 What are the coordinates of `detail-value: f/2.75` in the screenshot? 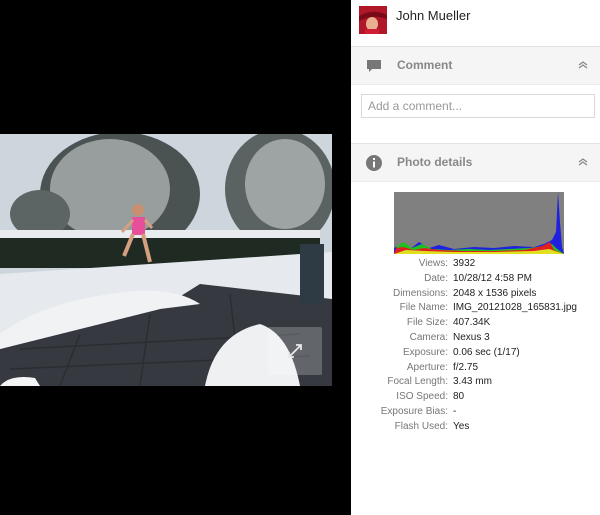 It's located at (466, 367).